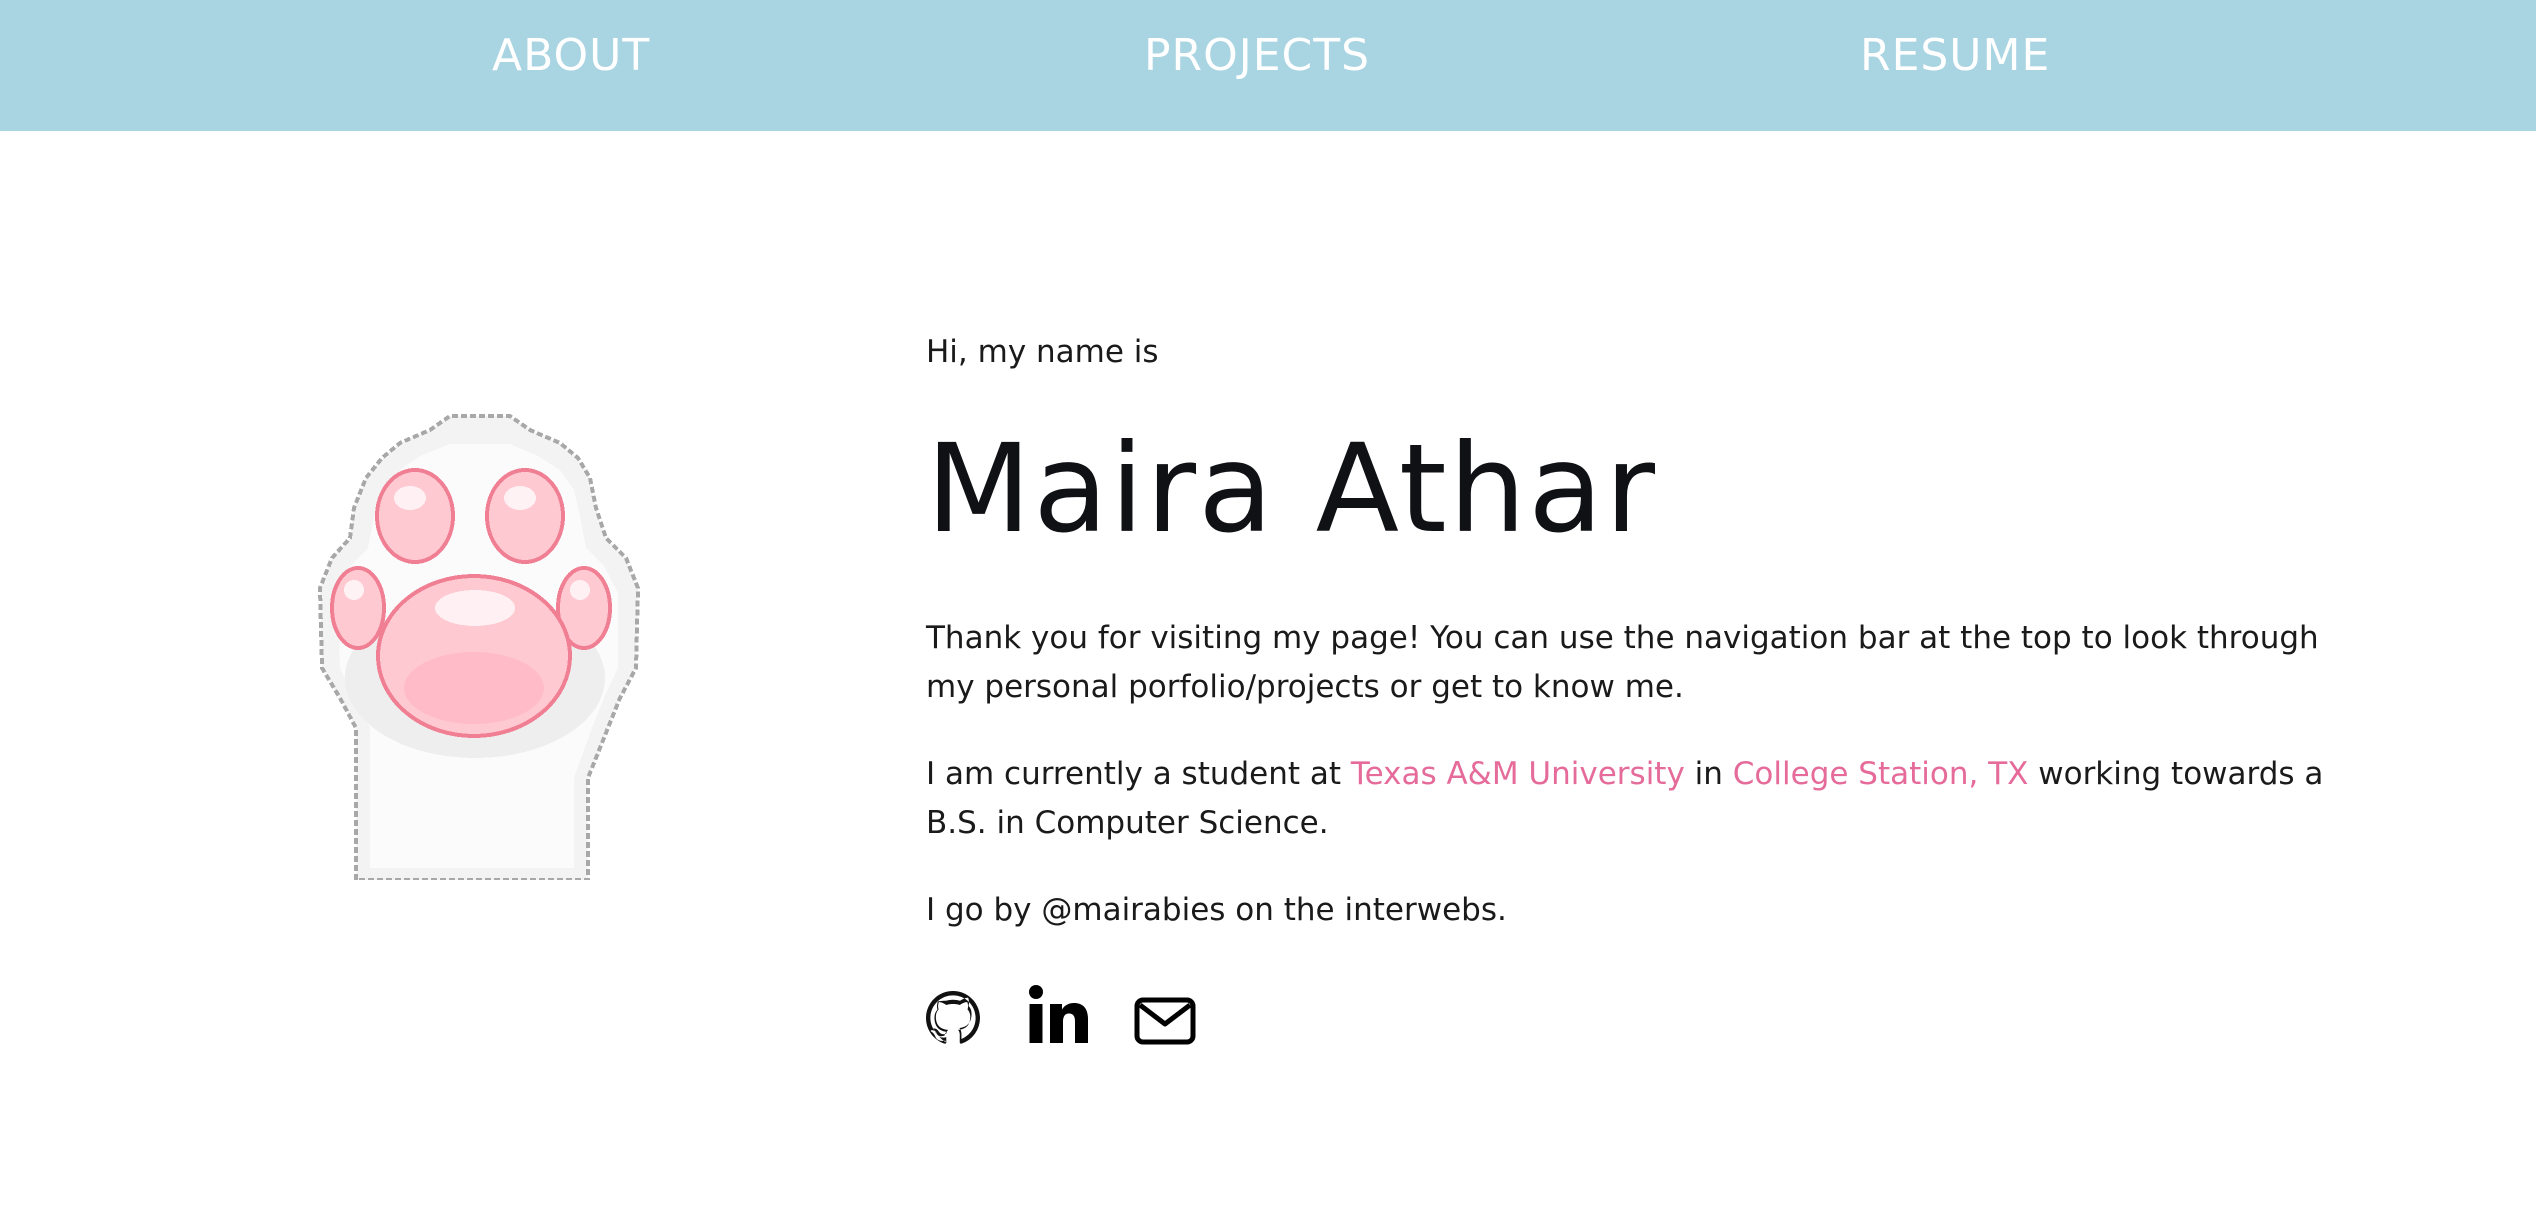 The width and height of the screenshot is (2536, 1227). Describe the element at coordinates (1216, 910) in the screenshot. I see `handle-paragraph: I go by @mairabies on the interwebs.` at that location.